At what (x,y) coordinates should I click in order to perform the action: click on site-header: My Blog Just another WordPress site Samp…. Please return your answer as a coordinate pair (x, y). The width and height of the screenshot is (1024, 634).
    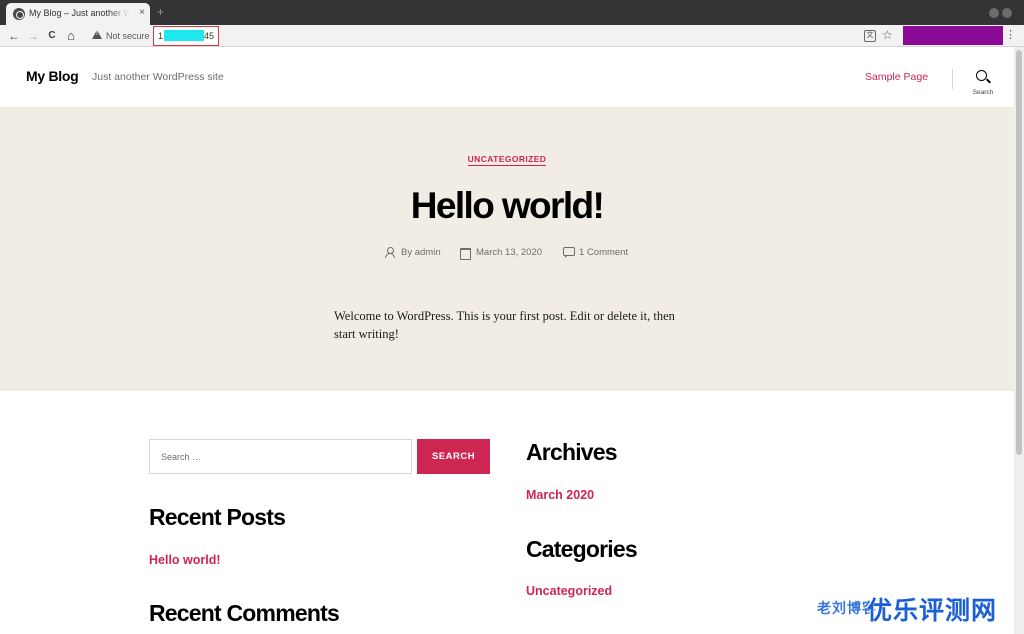
    Looking at the image, I should click on (507, 77).